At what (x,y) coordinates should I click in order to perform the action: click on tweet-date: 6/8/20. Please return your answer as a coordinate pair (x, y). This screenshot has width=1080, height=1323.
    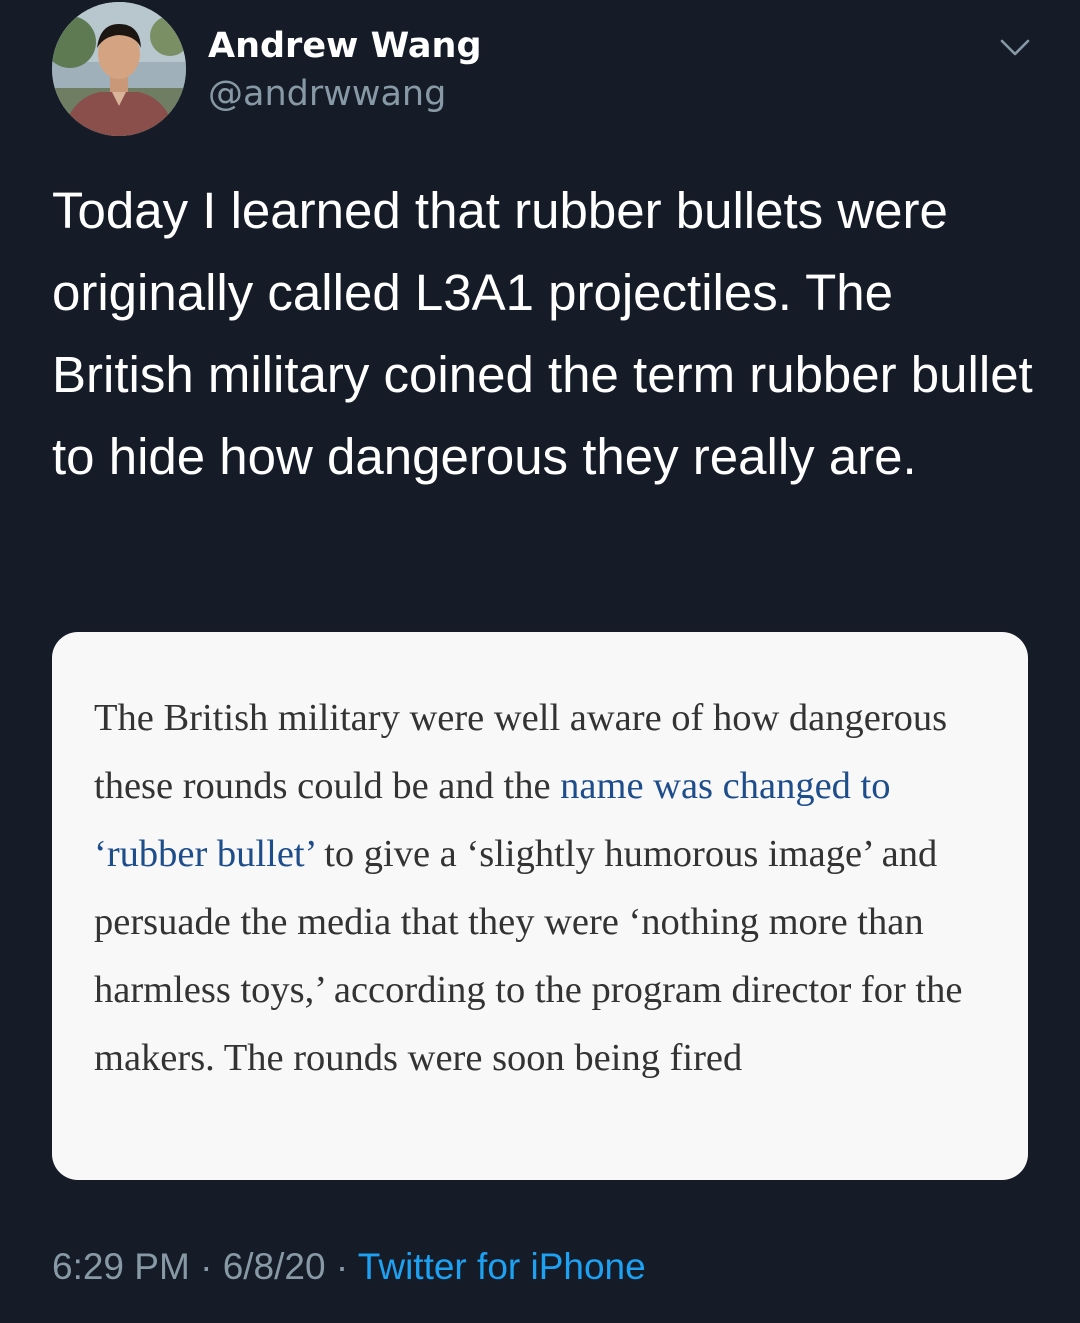
    Looking at the image, I should click on (274, 1266).